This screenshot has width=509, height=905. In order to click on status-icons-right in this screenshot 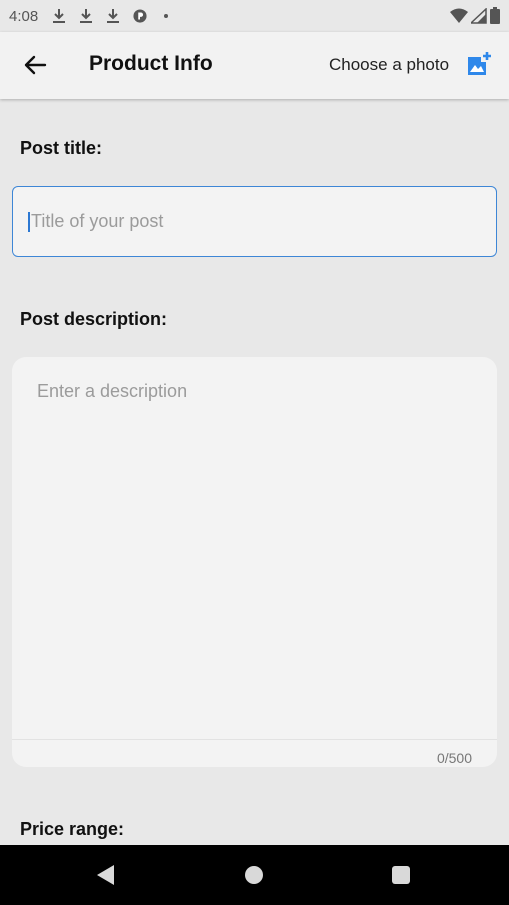, I will do `click(475, 15)`.